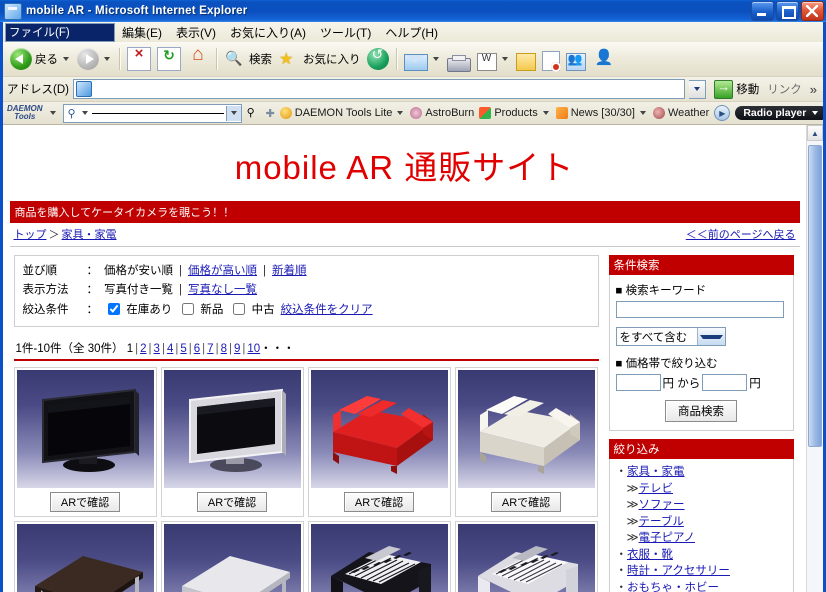 This screenshot has height=592, width=826. What do you see at coordinates (741, 234) in the screenshot?
I see `back-to-previous-page-link: ＜＜前のページへ戻る` at bounding box center [741, 234].